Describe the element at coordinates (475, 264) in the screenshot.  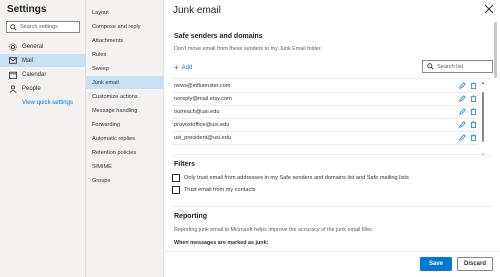
I see `discard-button: Discard` at that location.